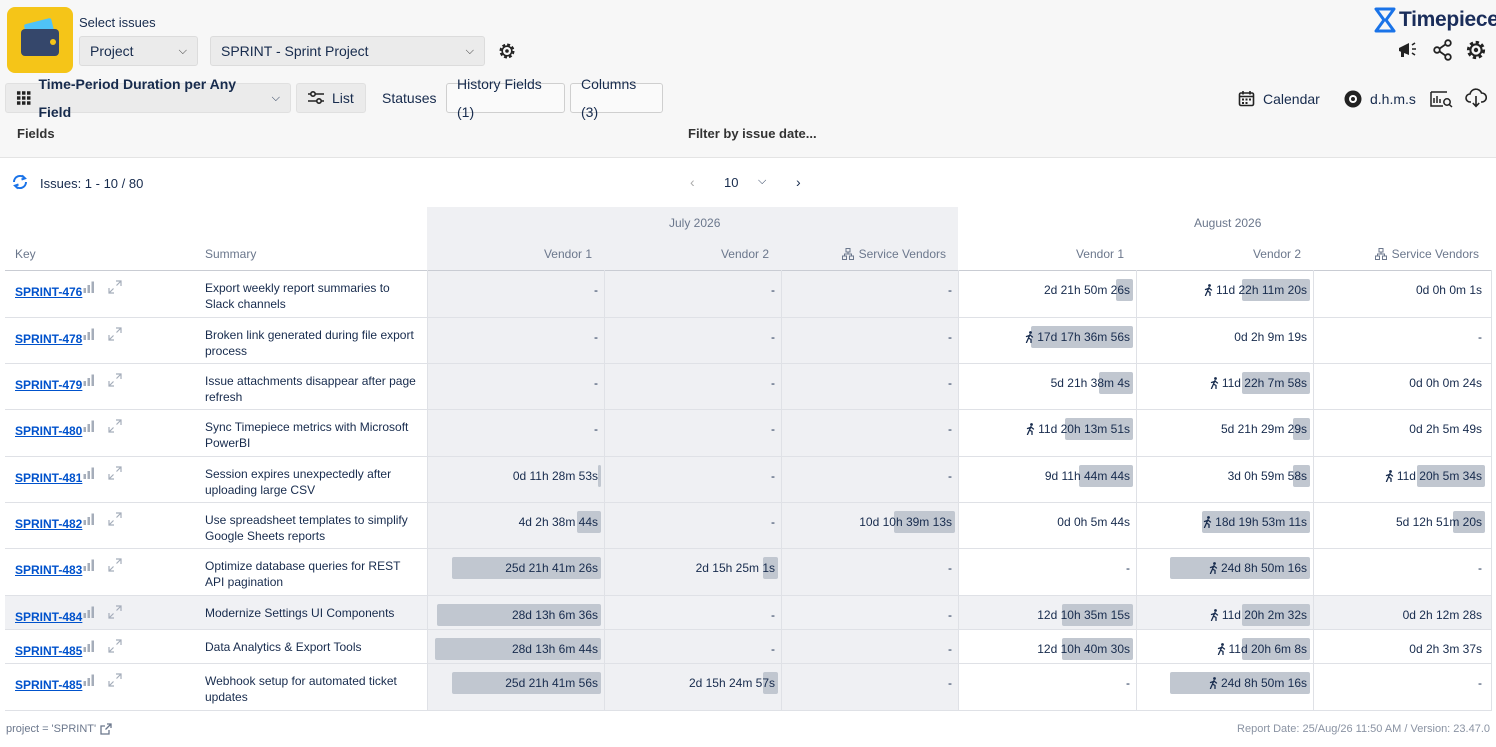 The height and width of the screenshot is (747, 1496). Describe the element at coordinates (1476, 98) in the screenshot. I see `cloud-download-icon` at that location.